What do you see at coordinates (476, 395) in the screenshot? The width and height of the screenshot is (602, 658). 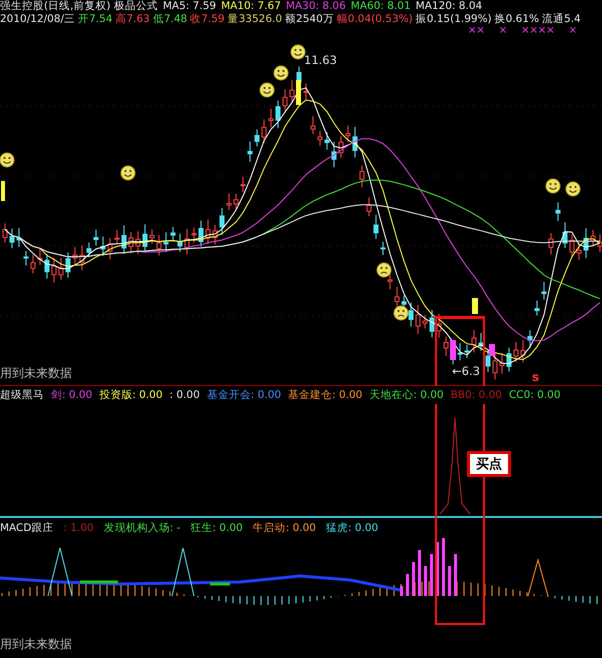 I see `indicator-value: BB0: 0.00` at bounding box center [476, 395].